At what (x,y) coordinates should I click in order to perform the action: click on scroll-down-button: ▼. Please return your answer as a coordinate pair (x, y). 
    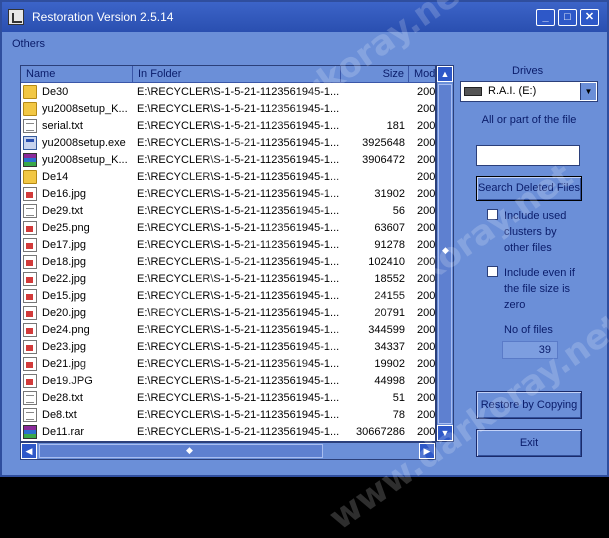
    Looking at the image, I should click on (445, 433).